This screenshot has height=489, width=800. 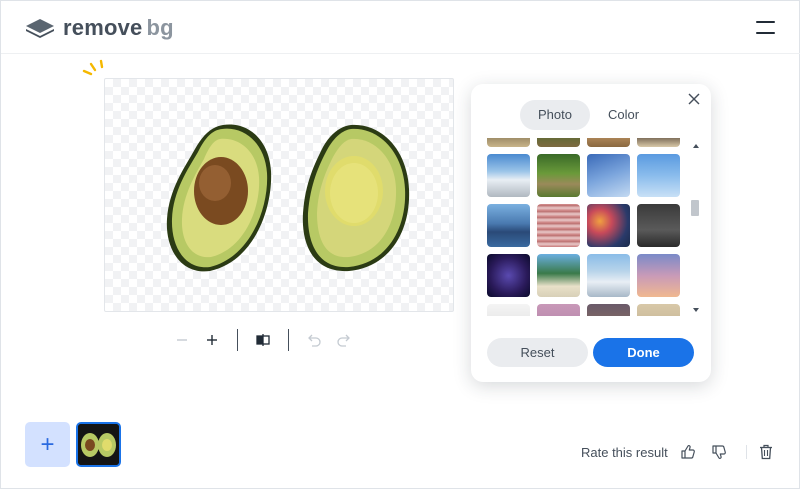 I want to click on photo-grid, so click(x=595, y=227).